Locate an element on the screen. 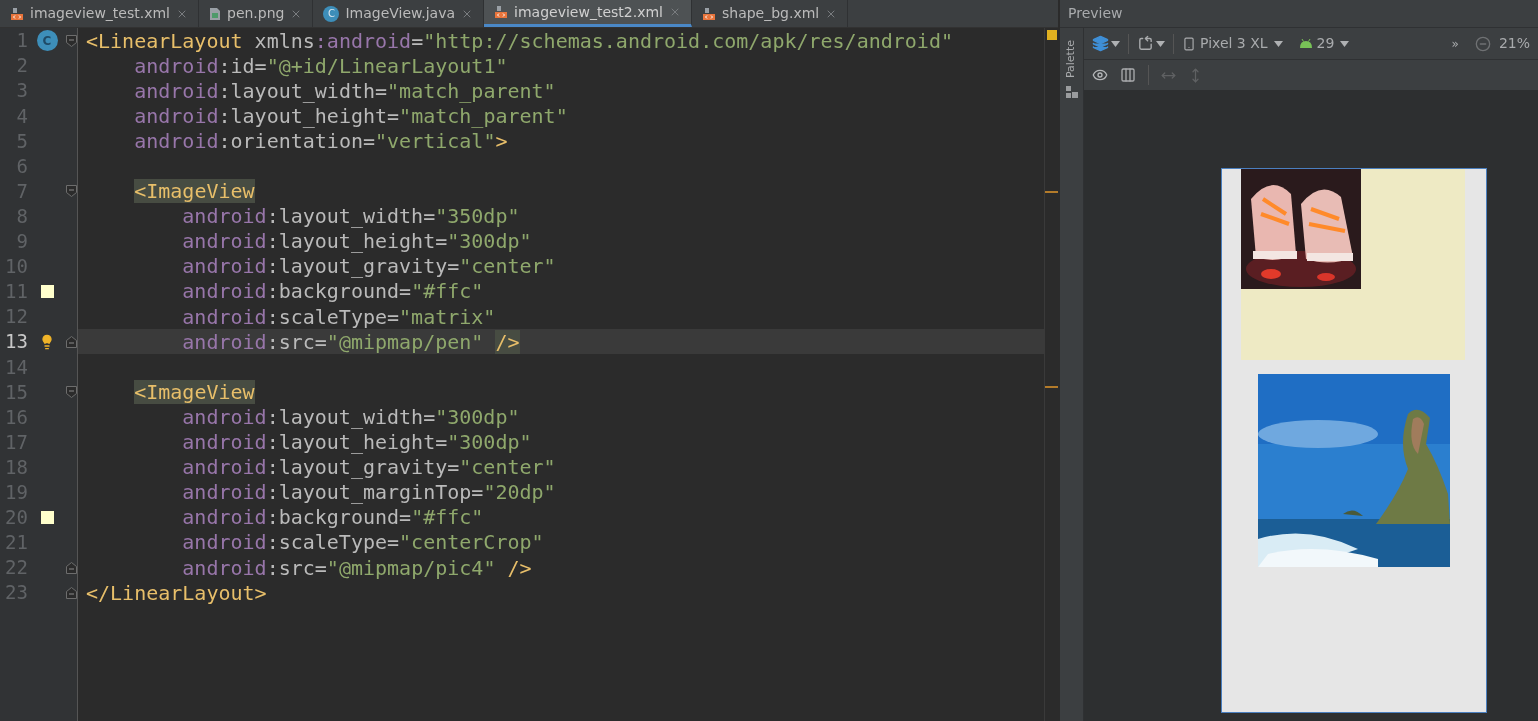 The height and width of the screenshot is (721, 1538). code-line: <LinearLayout xmlns:android="http://schemas.android.com/apk/res/android" is located at coordinates (519, 41).